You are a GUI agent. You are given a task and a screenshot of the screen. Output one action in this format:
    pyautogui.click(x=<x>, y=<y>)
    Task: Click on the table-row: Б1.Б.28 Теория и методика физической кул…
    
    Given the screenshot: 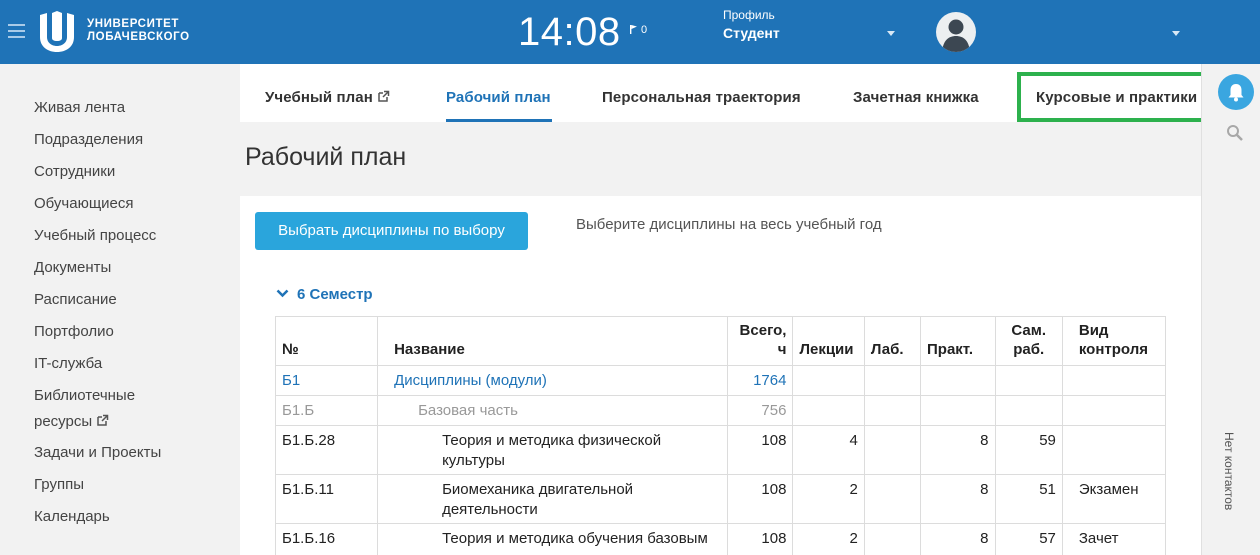 What is the action you would take?
    pyautogui.click(x=720, y=450)
    